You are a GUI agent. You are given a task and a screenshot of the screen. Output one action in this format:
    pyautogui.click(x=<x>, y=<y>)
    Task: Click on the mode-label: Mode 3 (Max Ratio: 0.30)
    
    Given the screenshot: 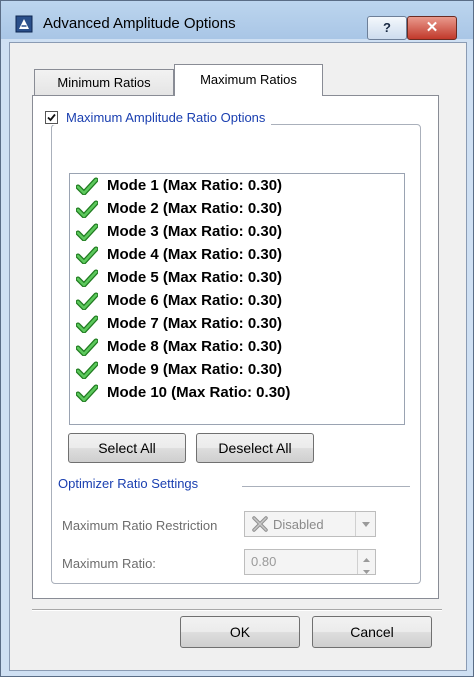 What is the action you would take?
    pyautogui.click(x=195, y=231)
    